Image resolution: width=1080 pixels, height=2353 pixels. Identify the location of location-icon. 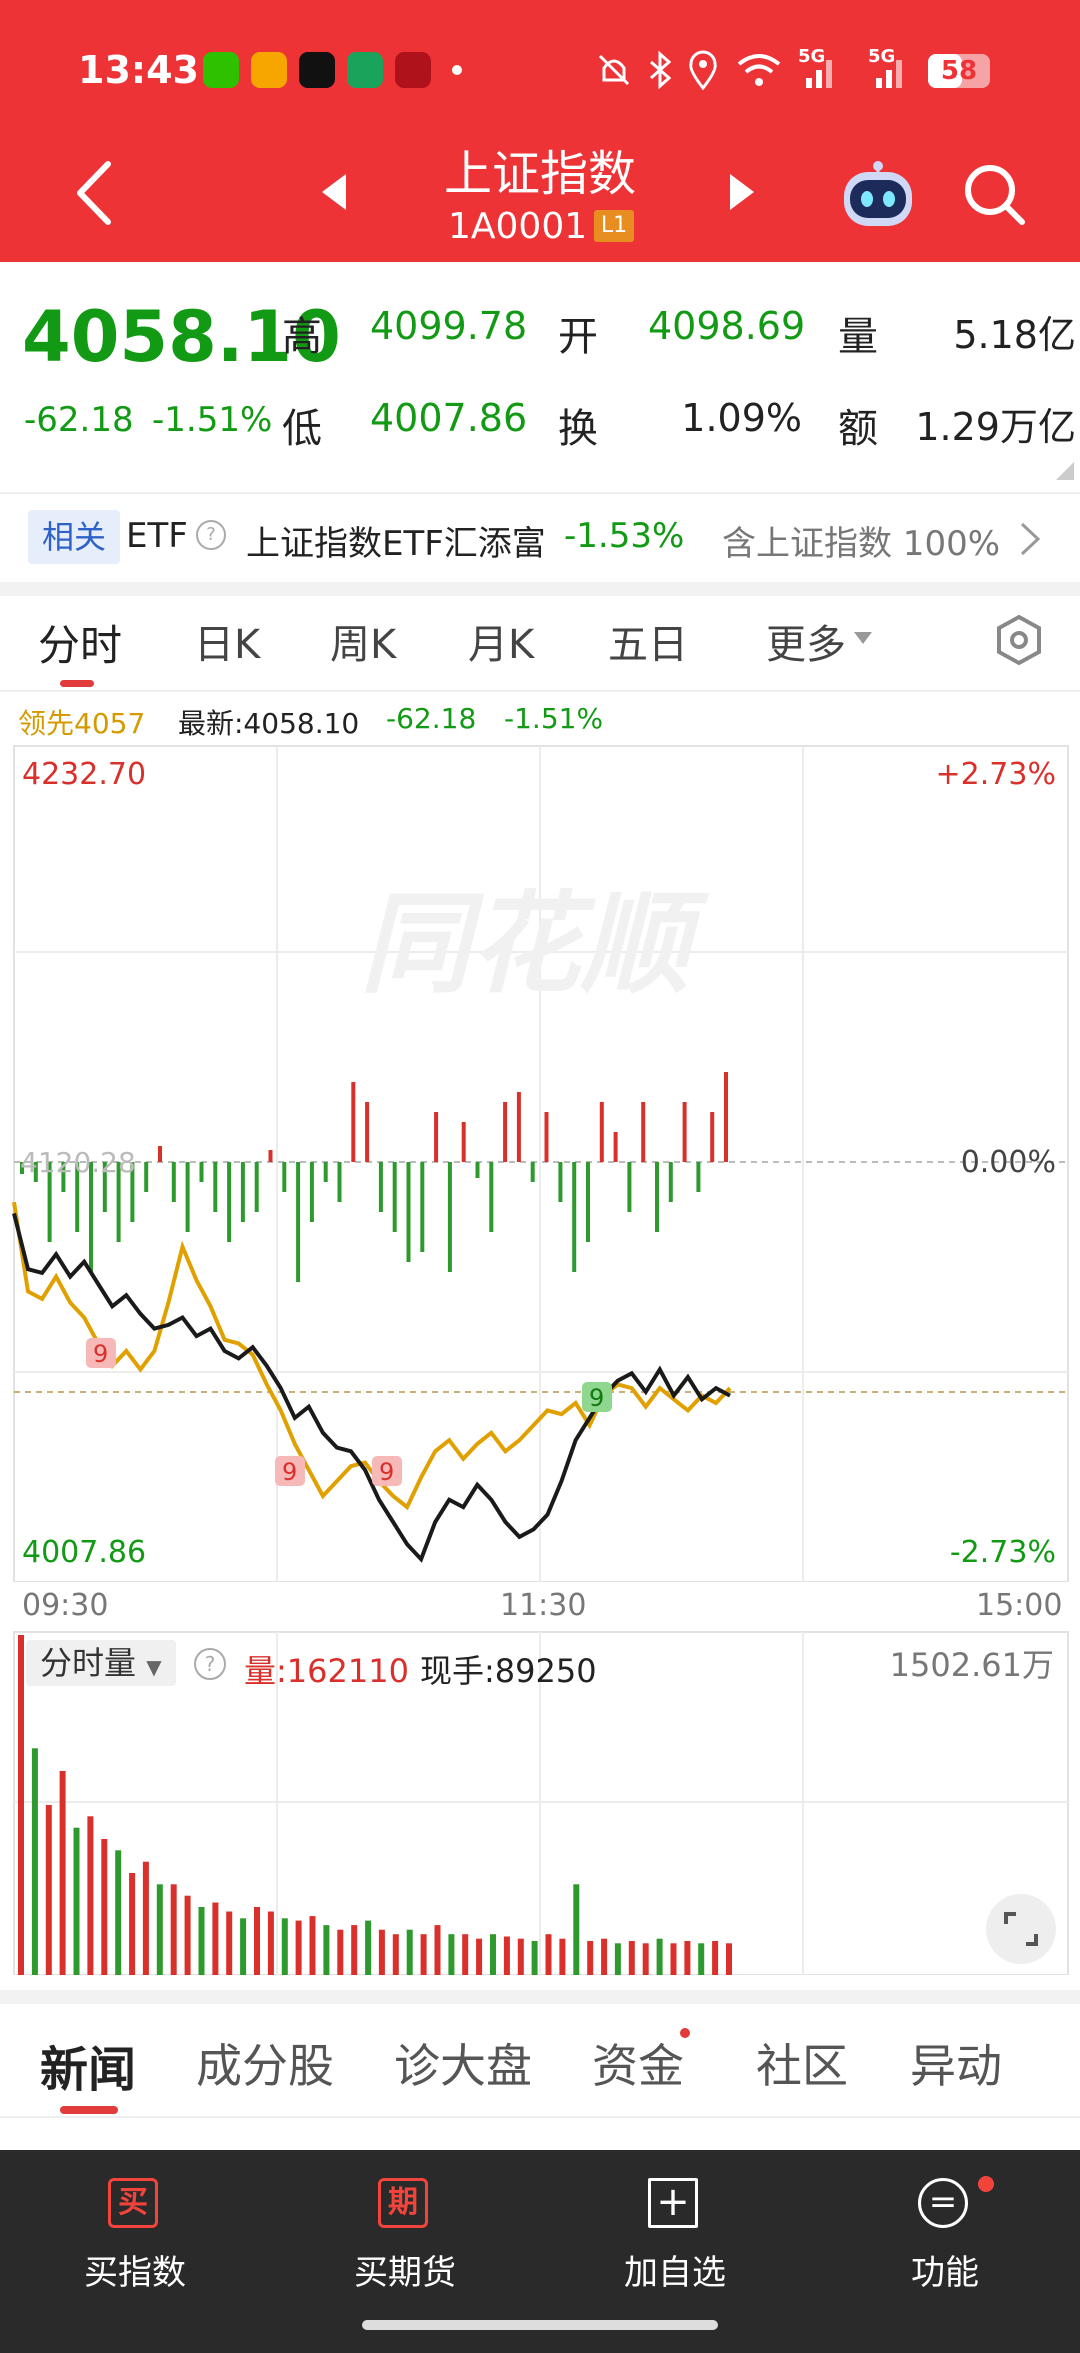
(703, 70).